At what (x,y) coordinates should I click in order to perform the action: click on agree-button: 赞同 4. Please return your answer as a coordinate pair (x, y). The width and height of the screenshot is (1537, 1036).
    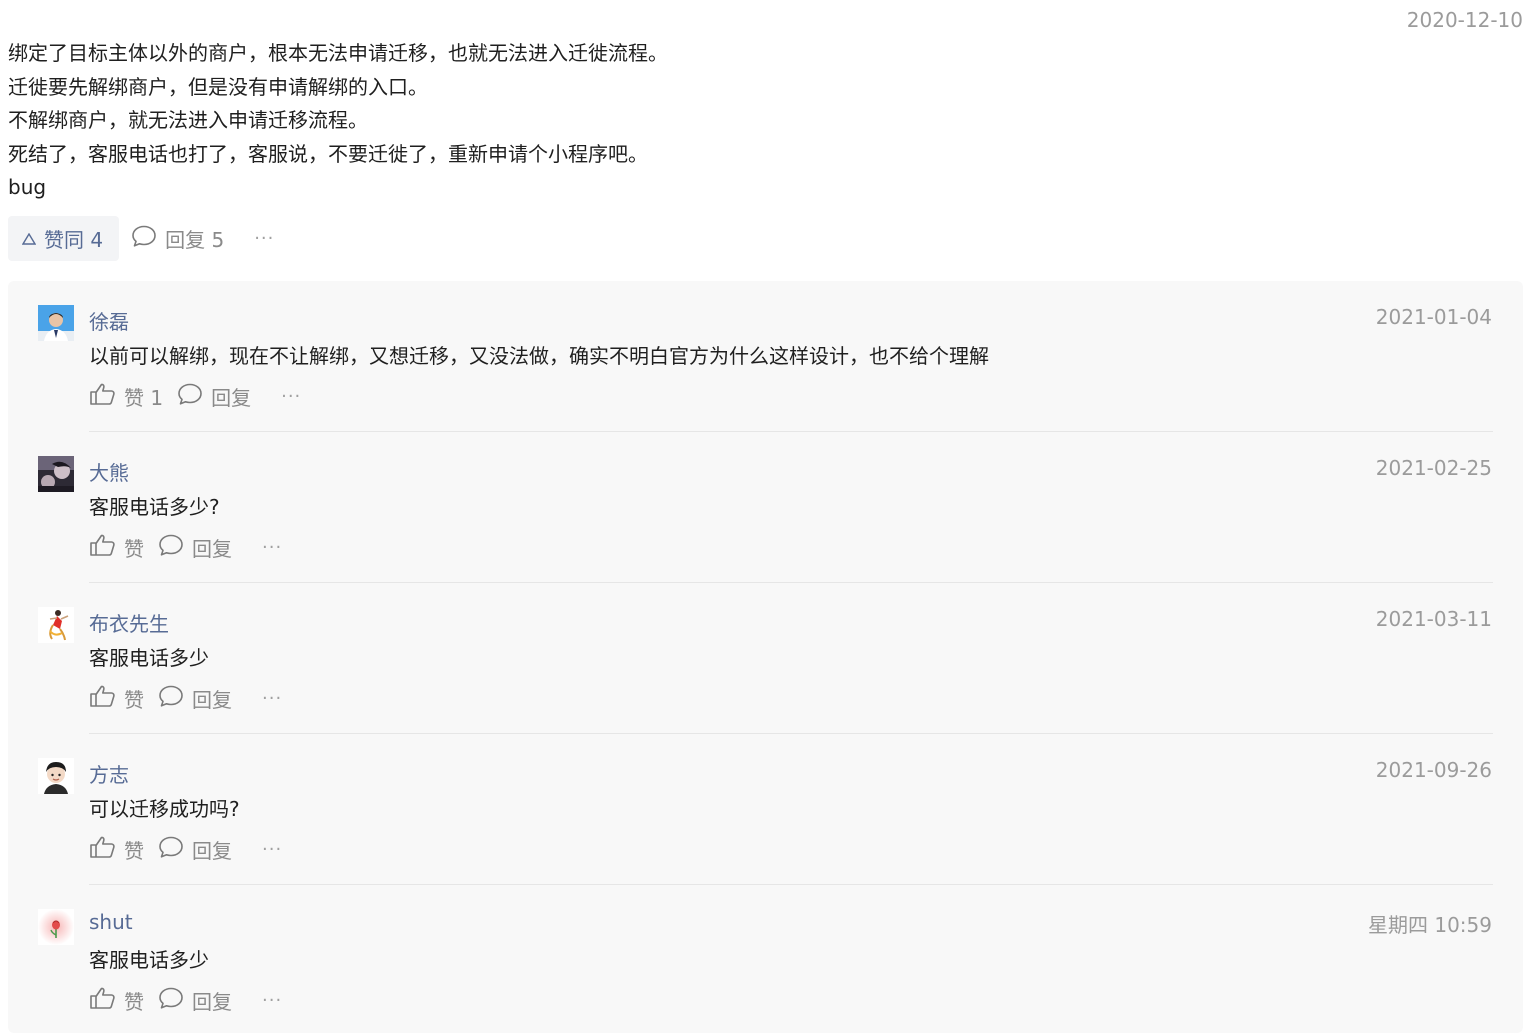
    Looking at the image, I should click on (64, 238).